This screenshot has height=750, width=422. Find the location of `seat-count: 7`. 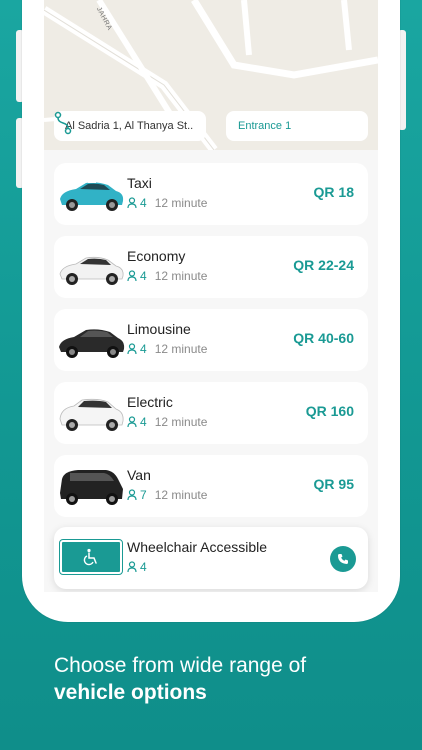

seat-count: 7 is located at coordinates (137, 495).